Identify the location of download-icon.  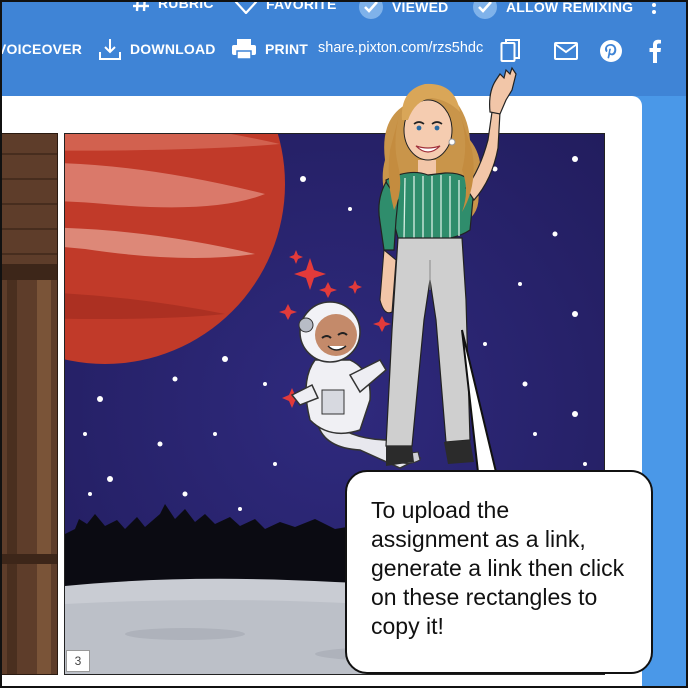
(110, 49).